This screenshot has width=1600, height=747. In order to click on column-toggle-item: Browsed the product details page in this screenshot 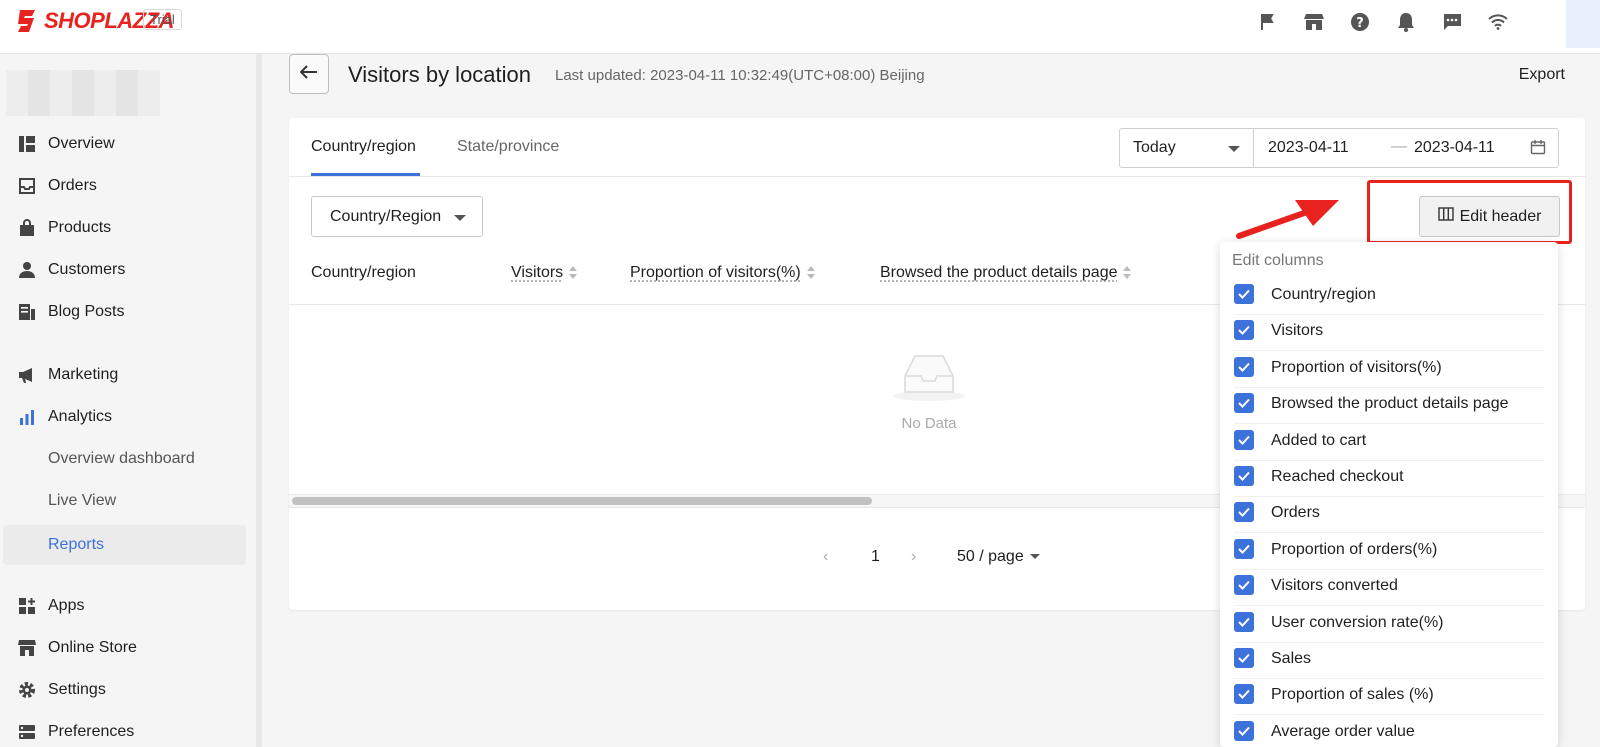, I will do `click(1389, 406)`.